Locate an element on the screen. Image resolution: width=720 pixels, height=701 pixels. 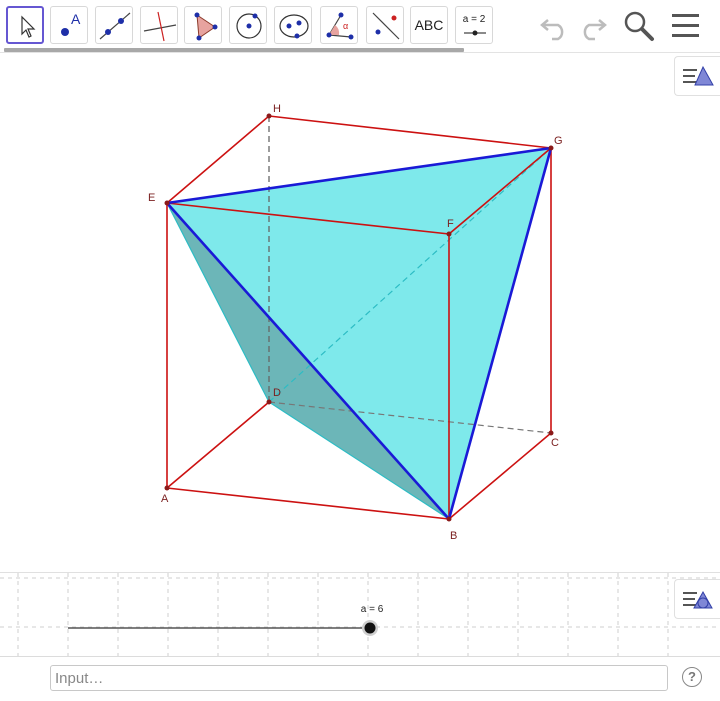
toolbar: A α ABC a = 2 is located at coordinates (360, 26).